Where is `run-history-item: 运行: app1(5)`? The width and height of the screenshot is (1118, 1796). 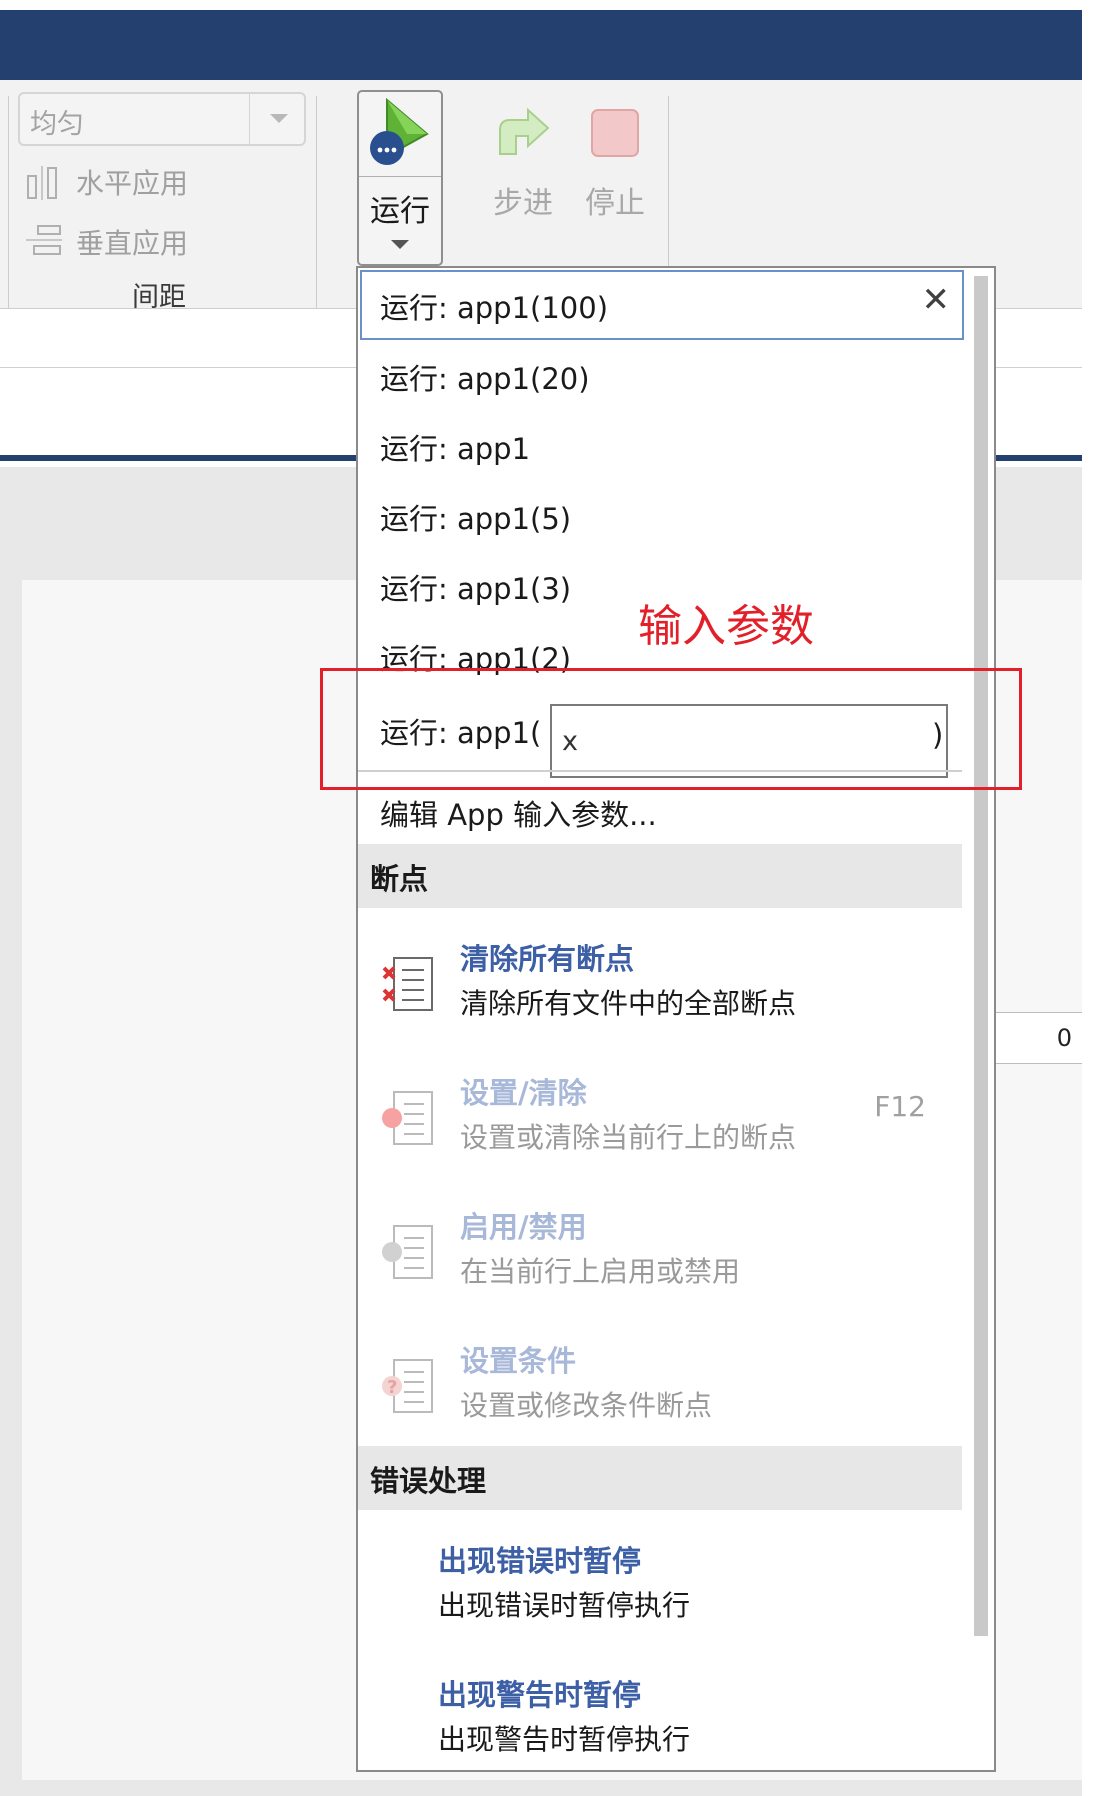 run-history-item: 运行: app1(5) is located at coordinates (475, 517).